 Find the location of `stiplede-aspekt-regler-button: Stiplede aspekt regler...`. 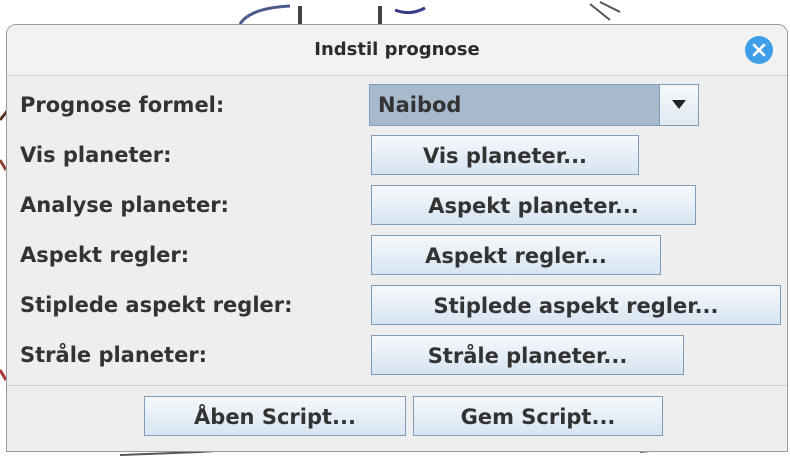

stiplede-aspekt-regler-button: Stiplede aspekt regler... is located at coordinates (576, 305).